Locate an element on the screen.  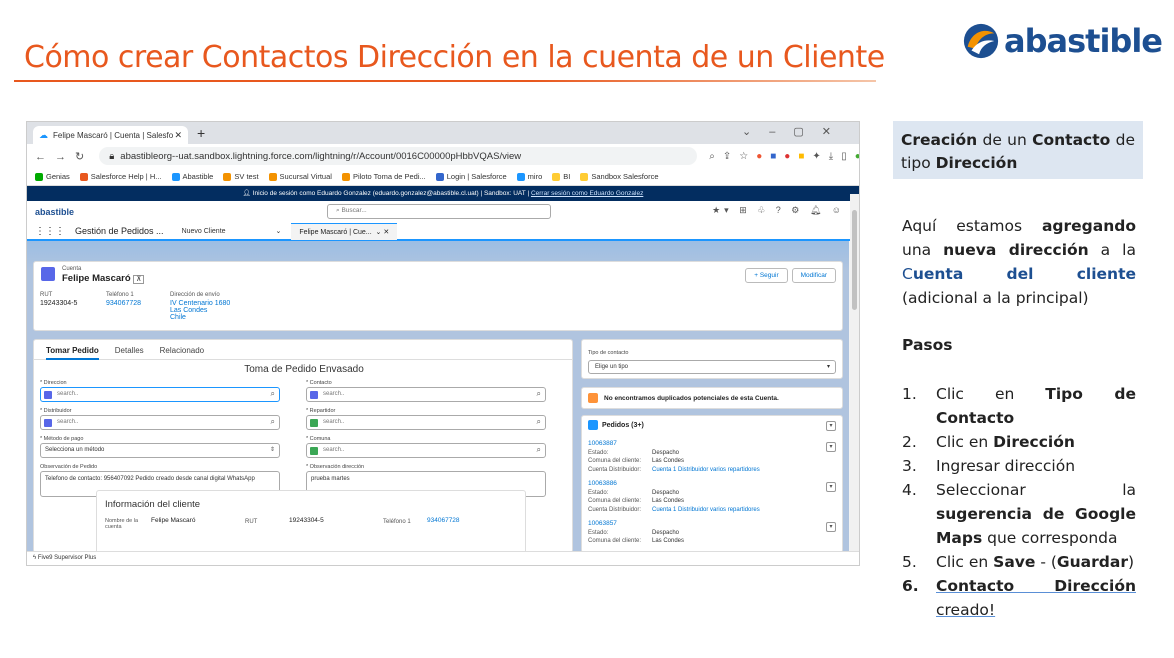
follow-button: + Seguir is located at coordinates (766, 275).